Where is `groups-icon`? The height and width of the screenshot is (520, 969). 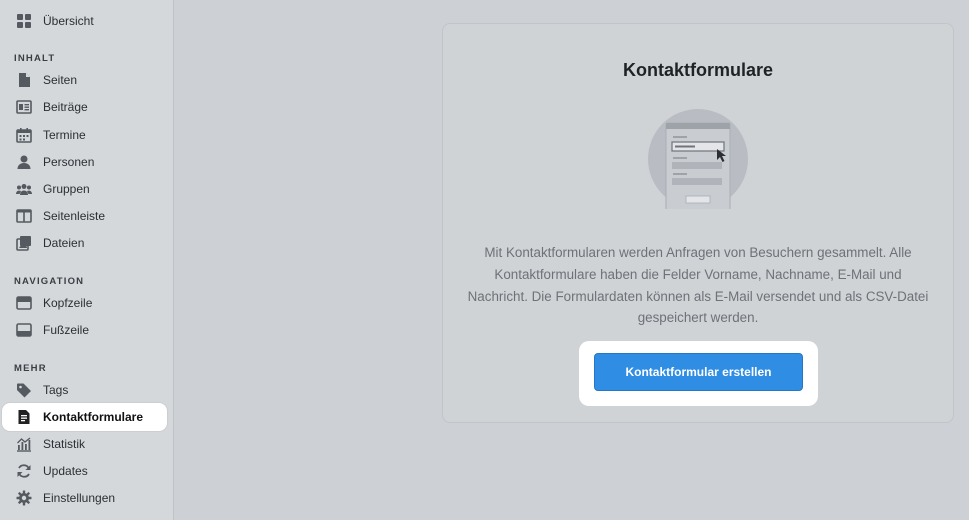 groups-icon is located at coordinates (24, 189).